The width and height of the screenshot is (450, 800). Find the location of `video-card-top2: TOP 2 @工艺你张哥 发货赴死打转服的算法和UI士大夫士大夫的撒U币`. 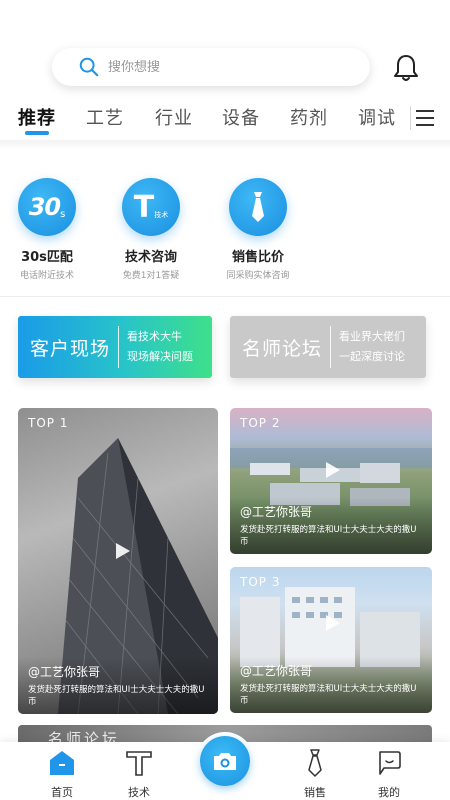

video-card-top2: TOP 2 @工艺你张哥 发货赴死打转服的算法和UI士大夫士大夫的撒U币 is located at coordinates (331, 481).